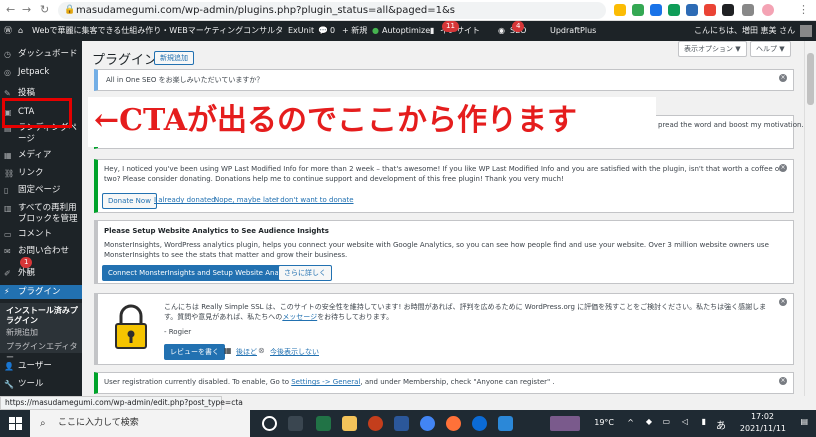 Image resolution: width=816 pixels, height=437 pixels. What do you see at coordinates (505, 423) in the screenshot?
I see `onedrive-icon` at bounding box center [505, 423].